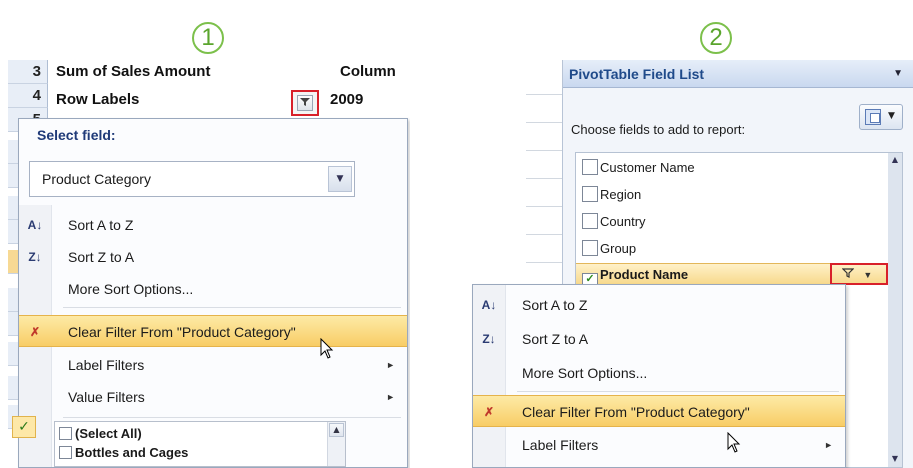  Describe the element at coordinates (859, 274) in the screenshot. I see `field-filter-dropdown-button: ▼` at that location.